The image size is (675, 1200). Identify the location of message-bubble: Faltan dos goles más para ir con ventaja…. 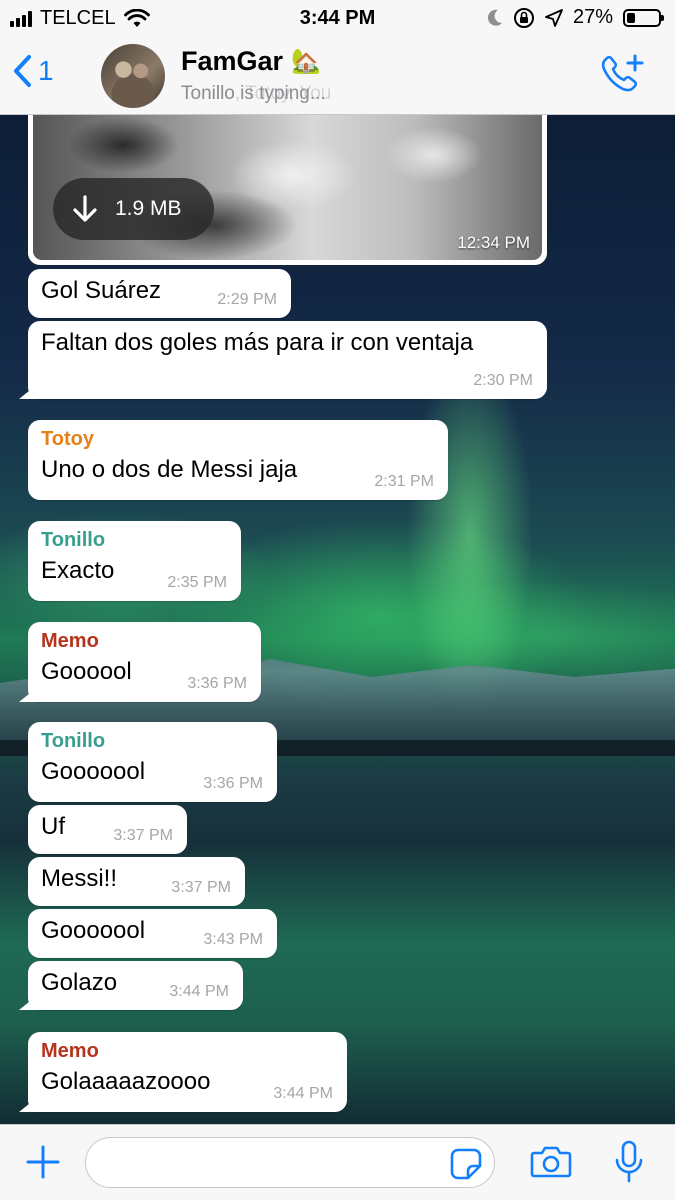
(287, 360).